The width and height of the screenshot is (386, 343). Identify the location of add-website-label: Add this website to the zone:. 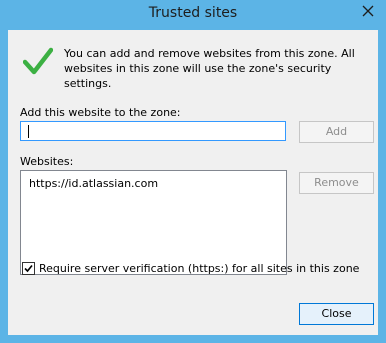
(100, 112).